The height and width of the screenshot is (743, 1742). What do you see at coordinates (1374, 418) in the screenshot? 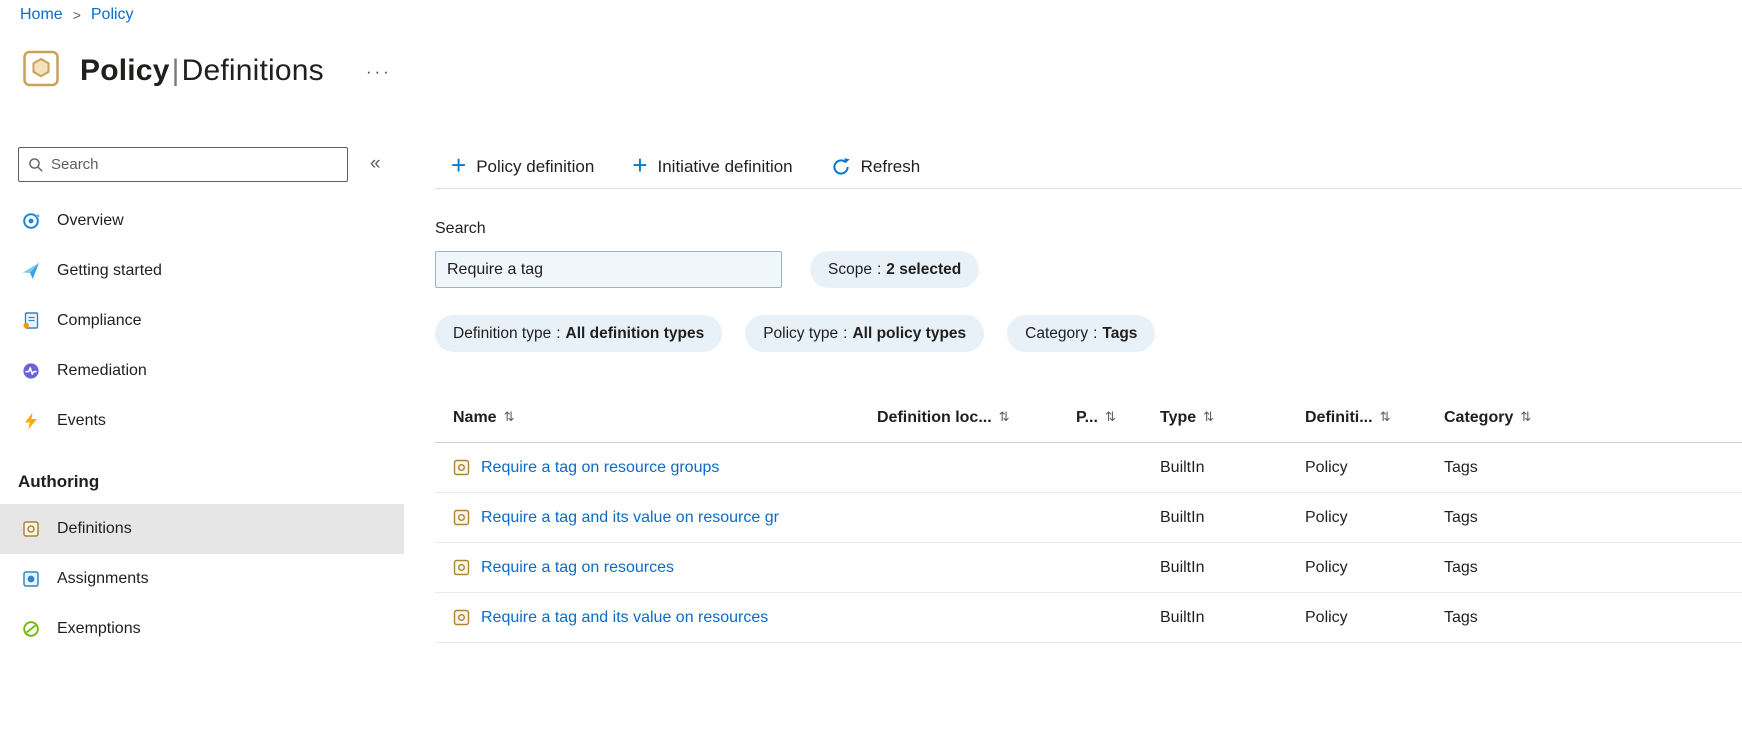
I see `column-header-definition-type: Definiti... ⇅` at bounding box center [1374, 418].